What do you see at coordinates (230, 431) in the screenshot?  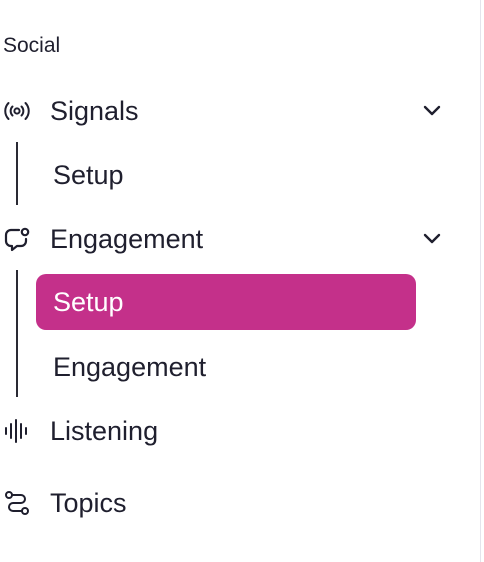 I see `sidebar-item-listening: Listening` at bounding box center [230, 431].